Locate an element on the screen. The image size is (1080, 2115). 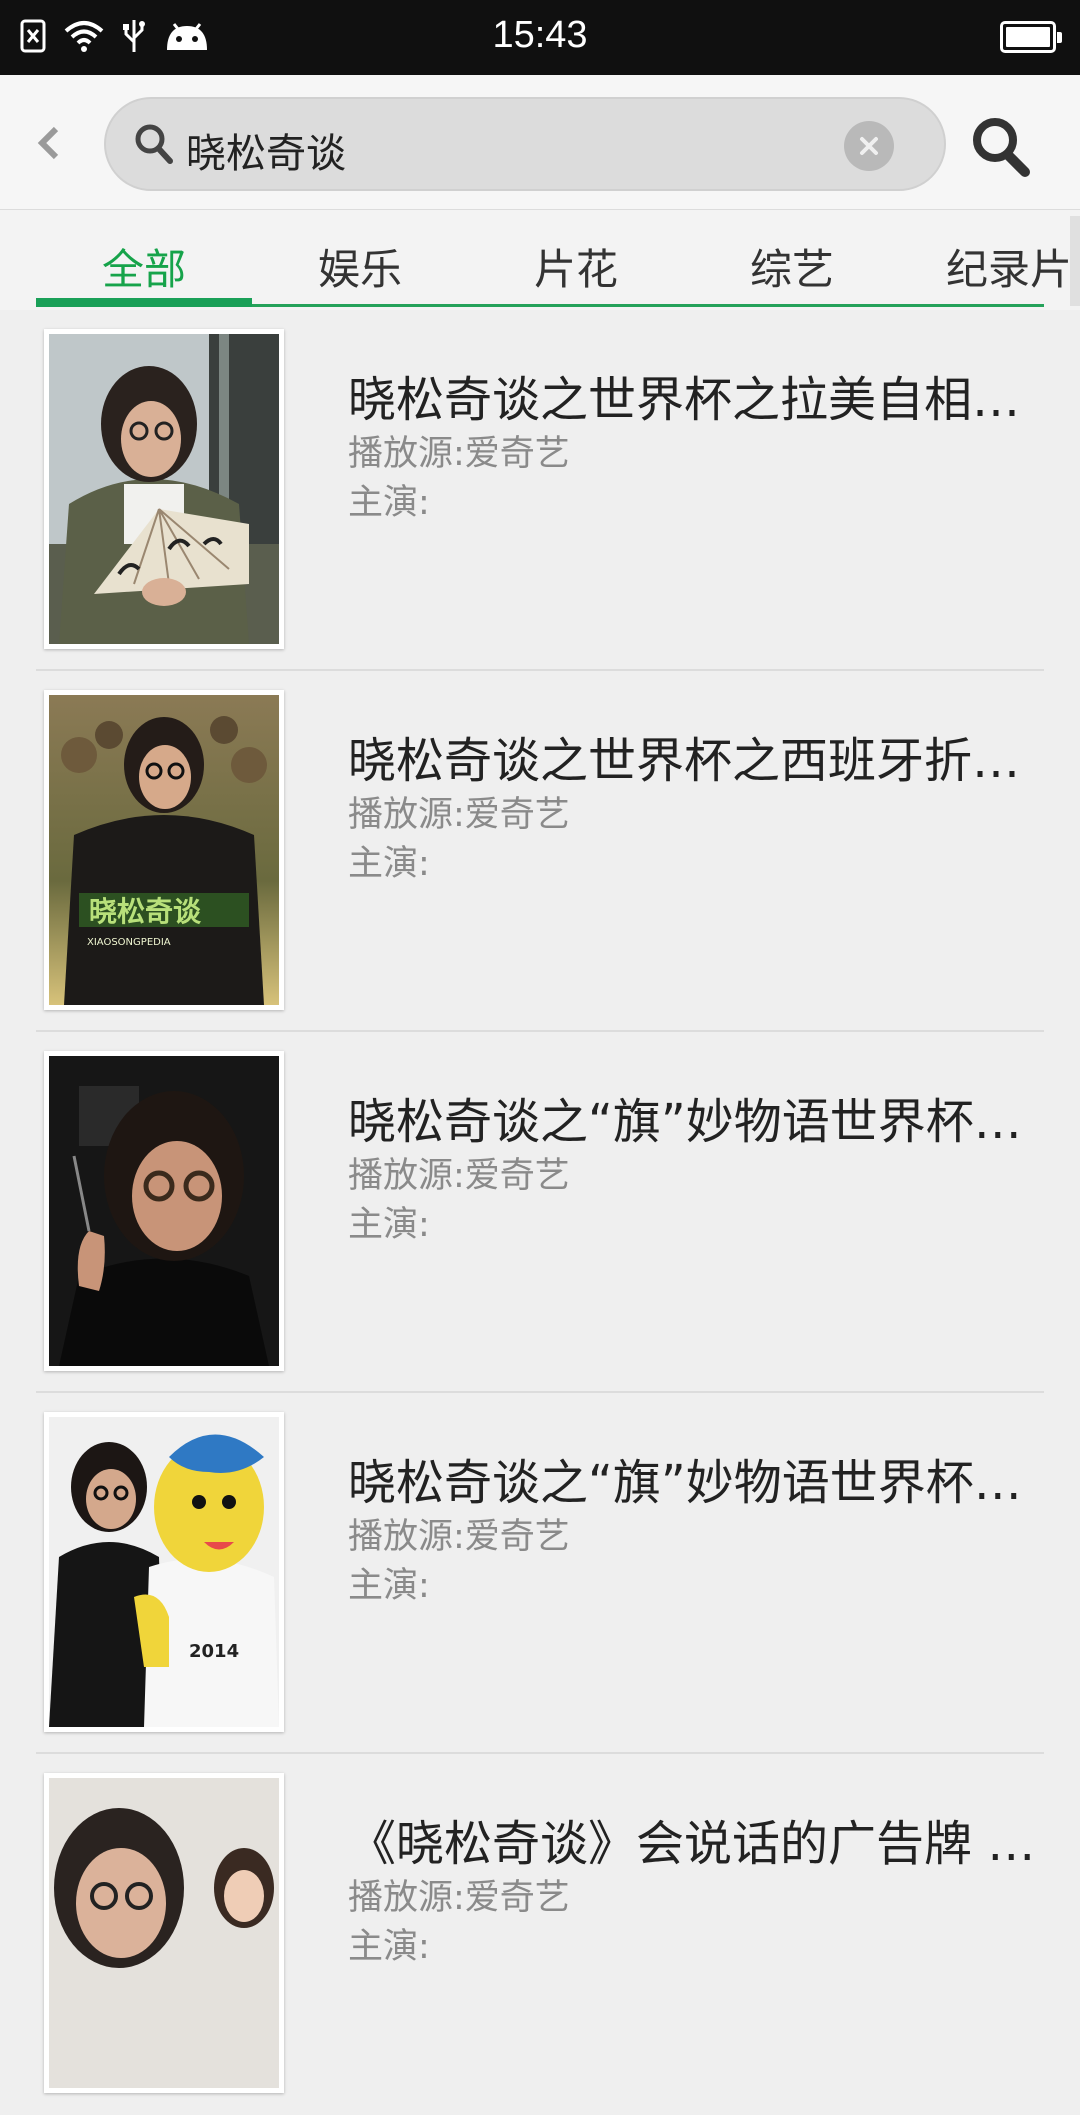
thumbnail-logo: 晓松奇谈 is located at coordinates (145, 911).